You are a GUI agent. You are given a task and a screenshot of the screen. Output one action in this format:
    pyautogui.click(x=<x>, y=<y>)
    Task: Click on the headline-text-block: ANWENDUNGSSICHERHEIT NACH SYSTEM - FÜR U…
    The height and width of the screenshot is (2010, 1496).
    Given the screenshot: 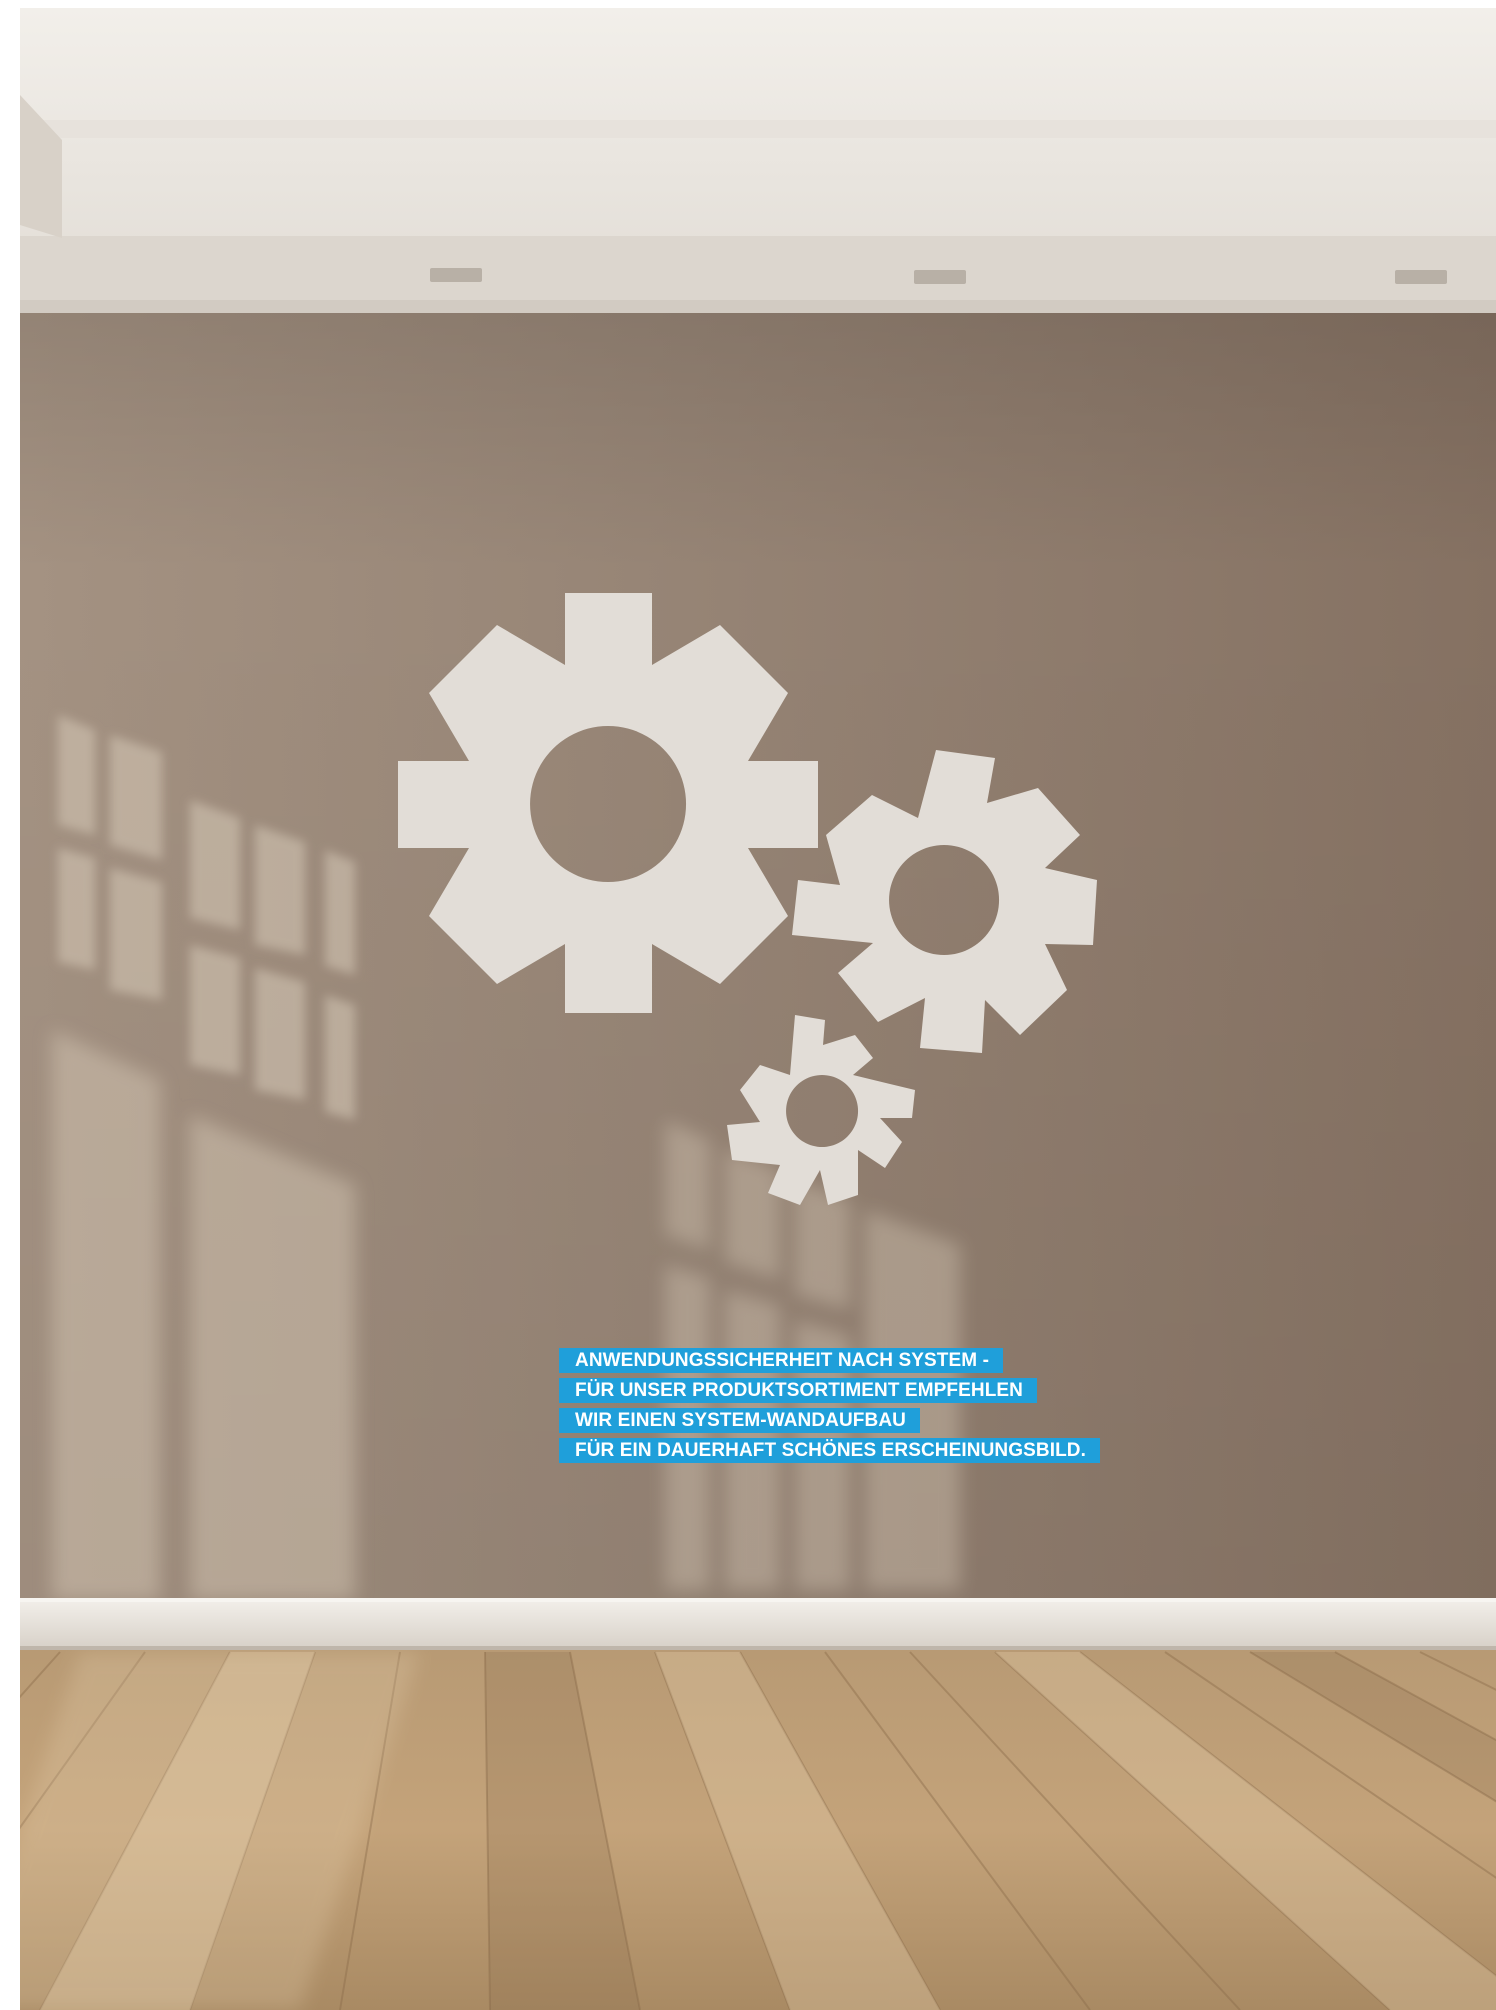 What is the action you would take?
    pyautogui.click(x=909, y=1408)
    